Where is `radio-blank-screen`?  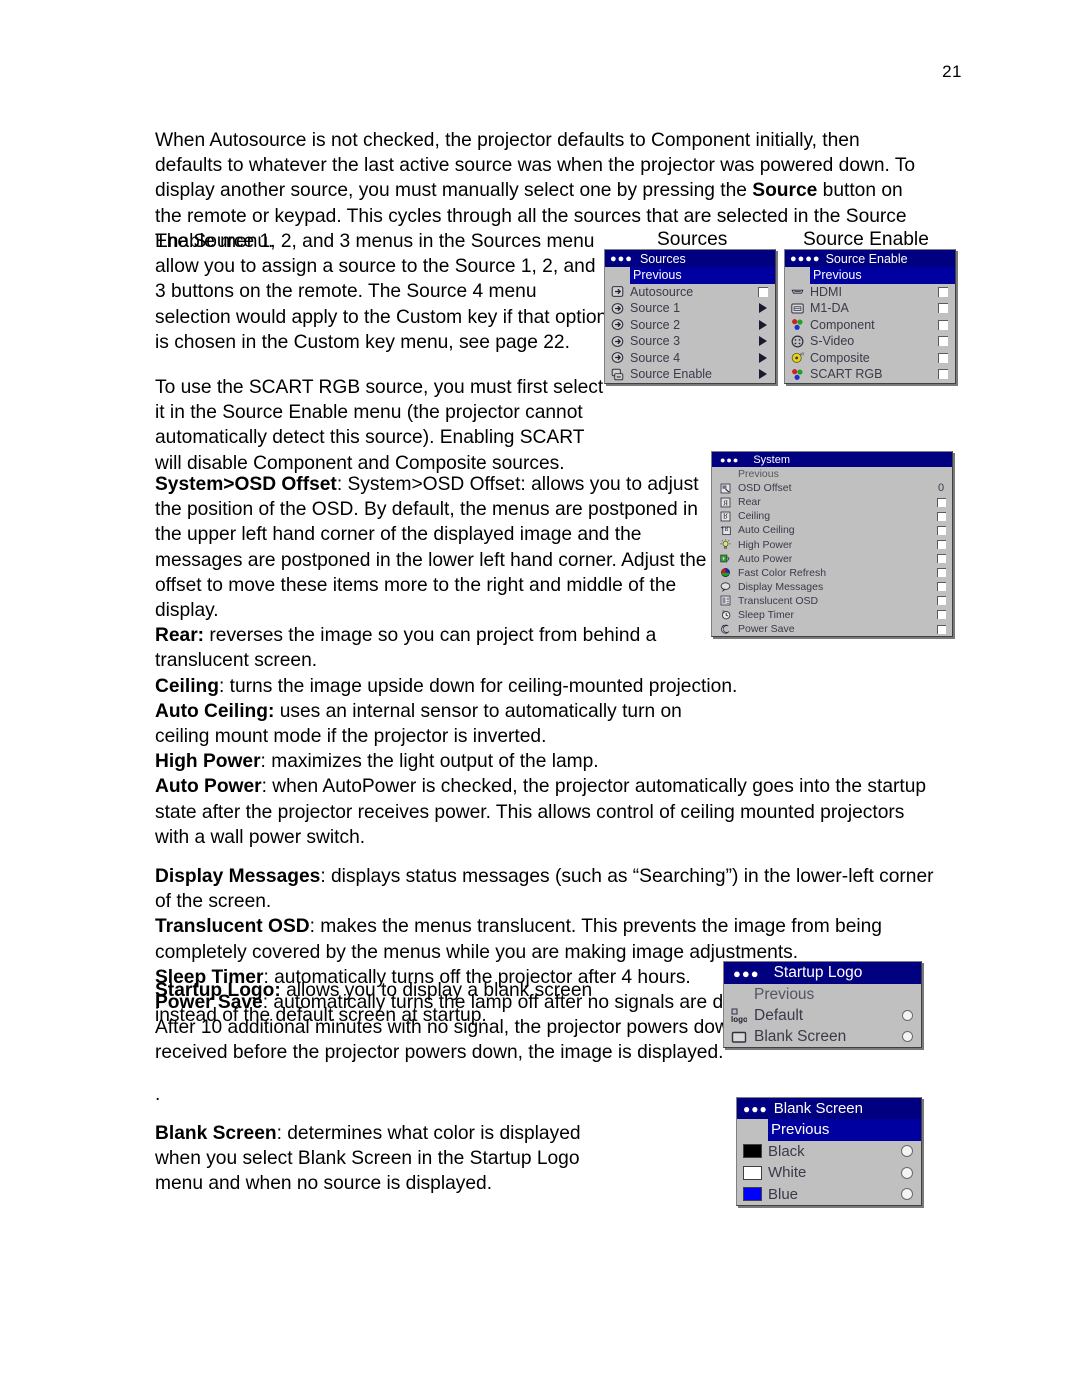 radio-blank-screen is located at coordinates (907, 1036).